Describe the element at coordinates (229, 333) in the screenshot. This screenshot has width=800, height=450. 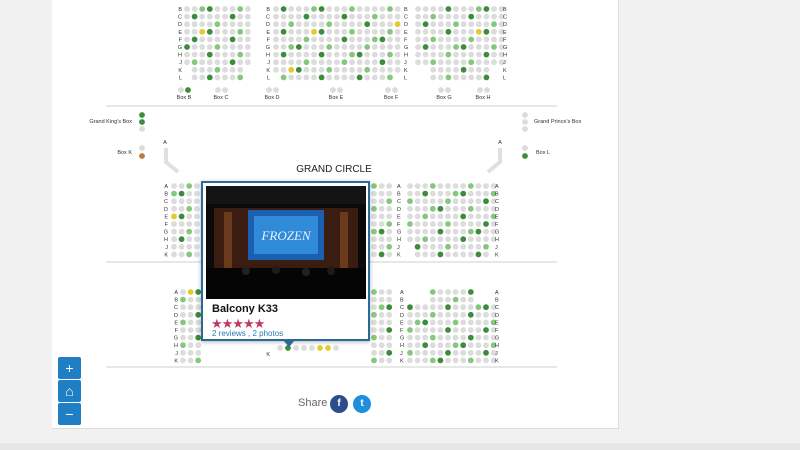
I see `reviews-link: 2 reviews` at that location.